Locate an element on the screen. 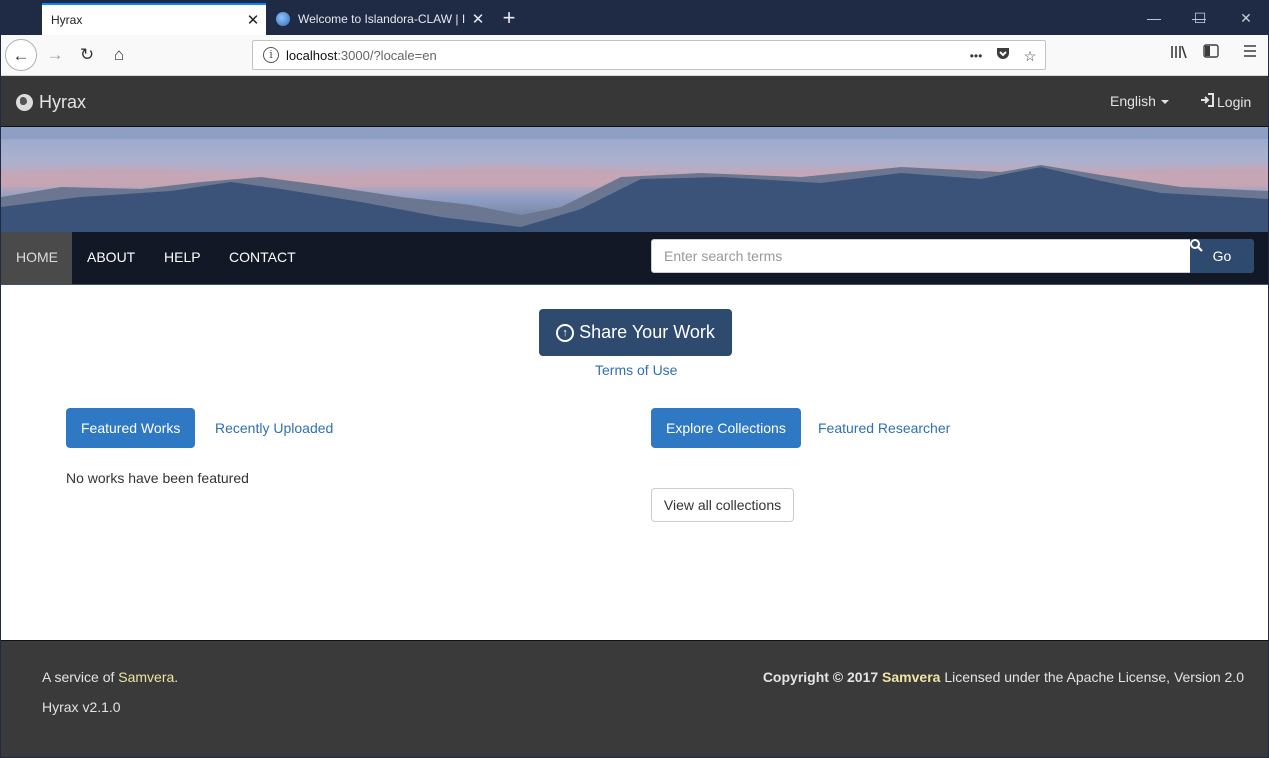 Image resolution: width=1269 pixels, height=758 pixels. search-go-button: Go is located at coordinates (1222, 256).